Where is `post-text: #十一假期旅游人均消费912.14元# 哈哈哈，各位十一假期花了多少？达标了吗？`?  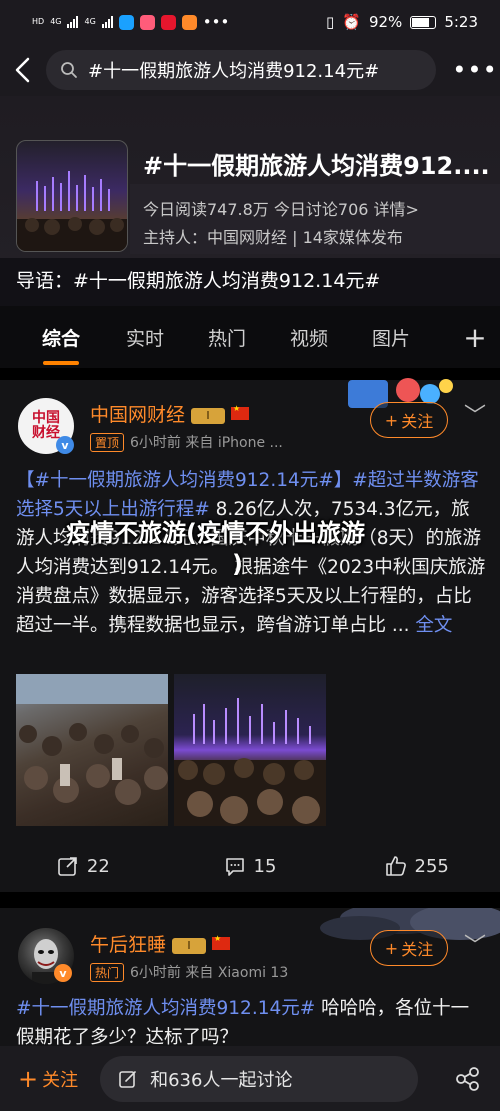 post-text: #十一假期旅游人均消费912.14元# 哈哈哈，各位十一假期花了多少？达标了吗？ is located at coordinates (251, 1021).